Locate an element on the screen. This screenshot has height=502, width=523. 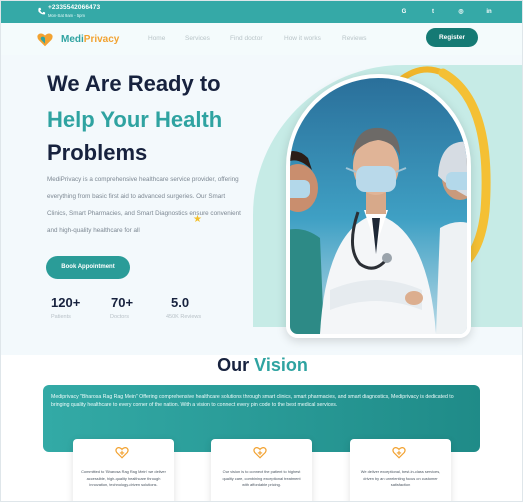
brand-name: MediPrivacy is located at coordinates (90, 39).